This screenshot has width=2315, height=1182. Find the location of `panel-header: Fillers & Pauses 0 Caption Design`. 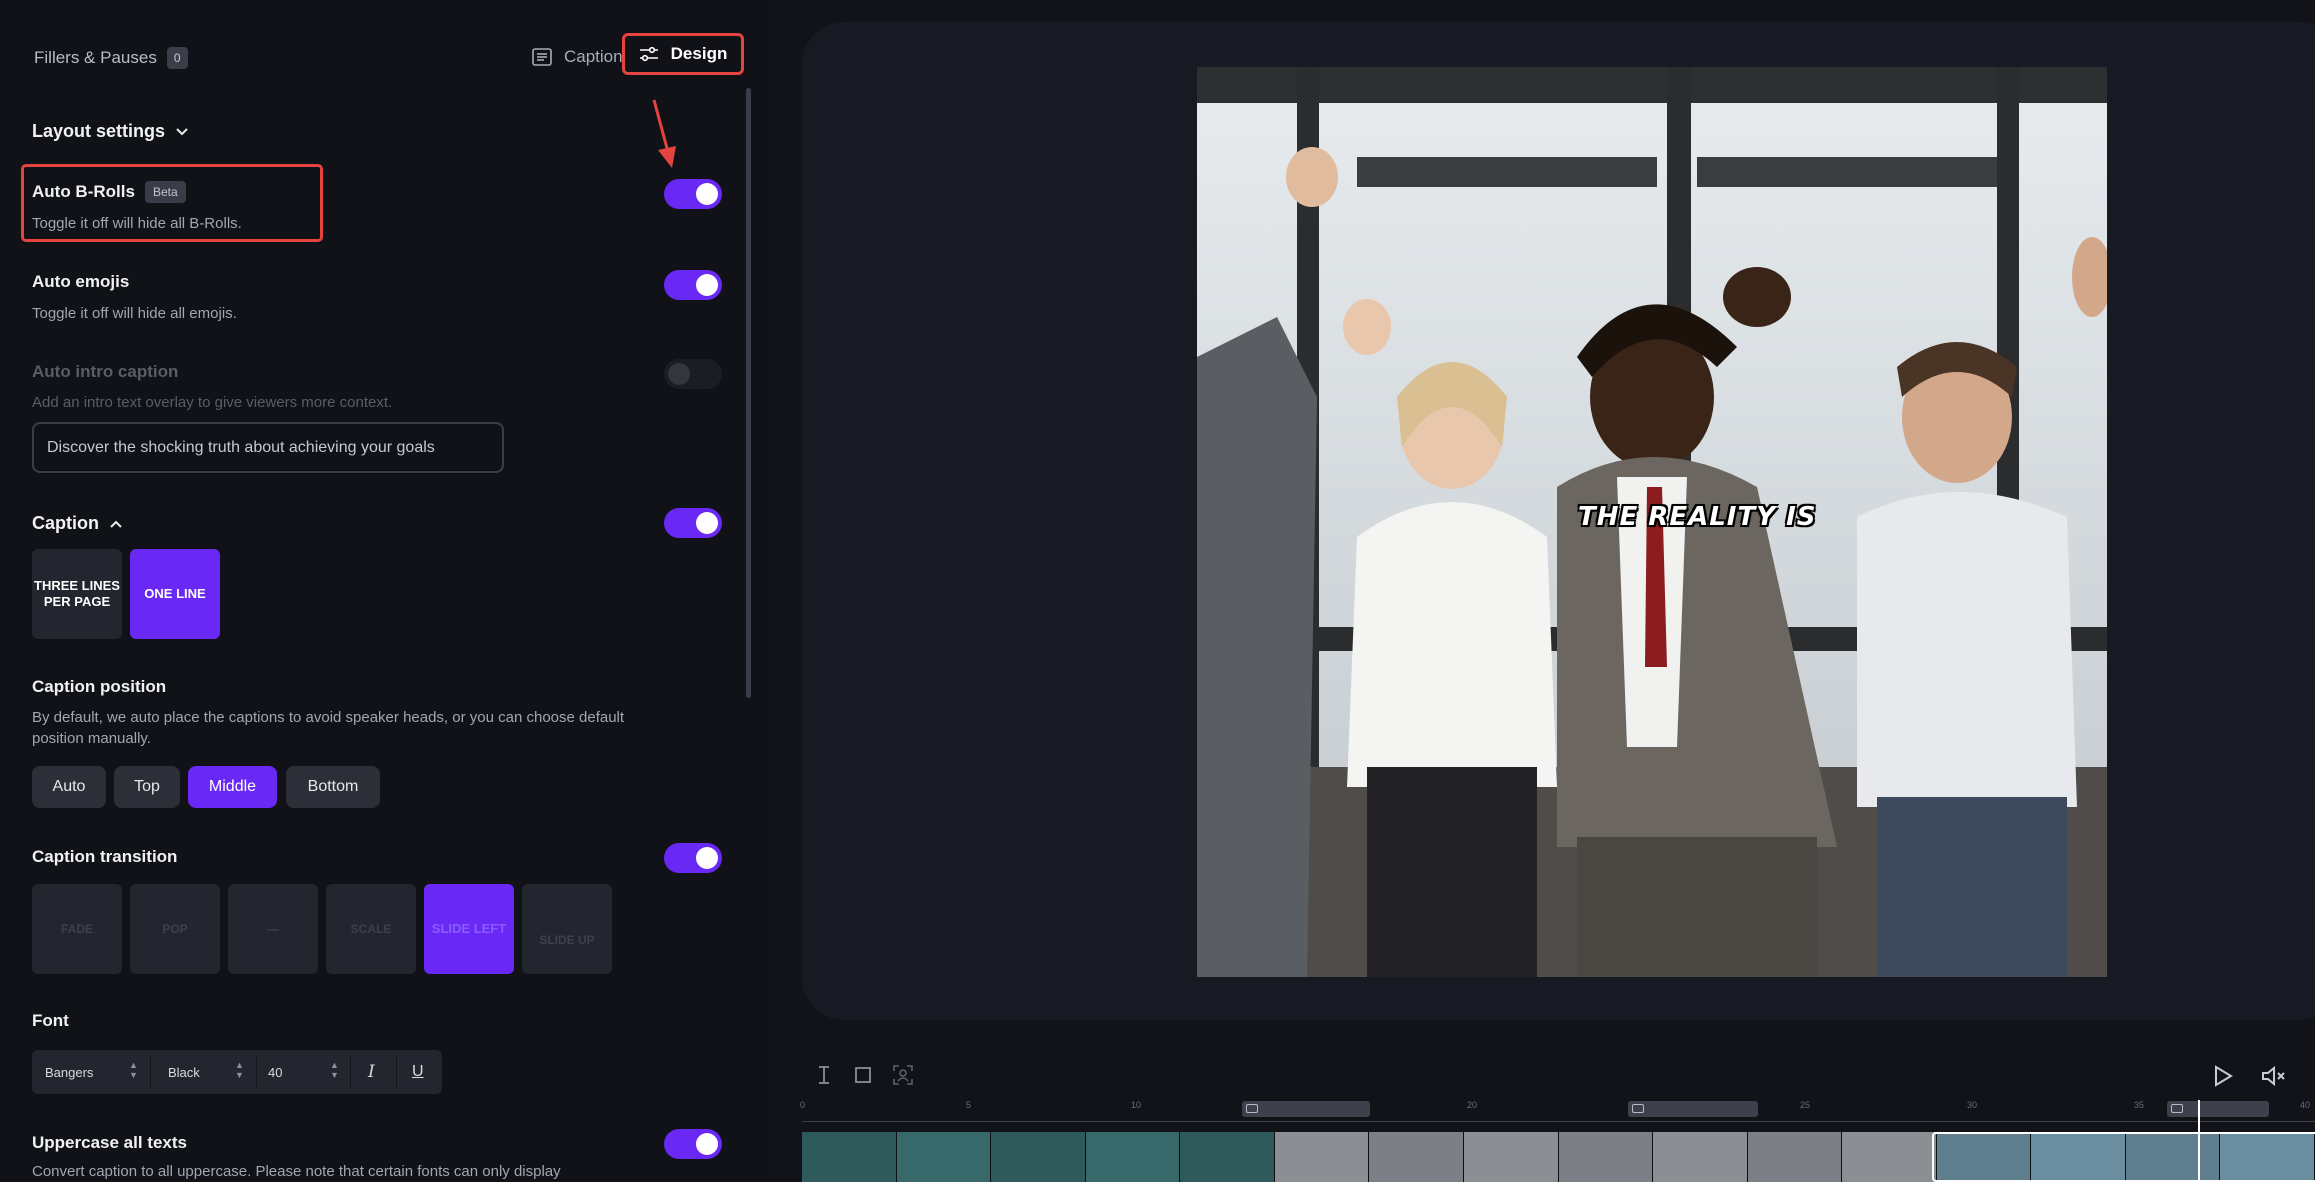

panel-header: Fillers & Pauses 0 Caption Design is located at coordinates (385, 84).